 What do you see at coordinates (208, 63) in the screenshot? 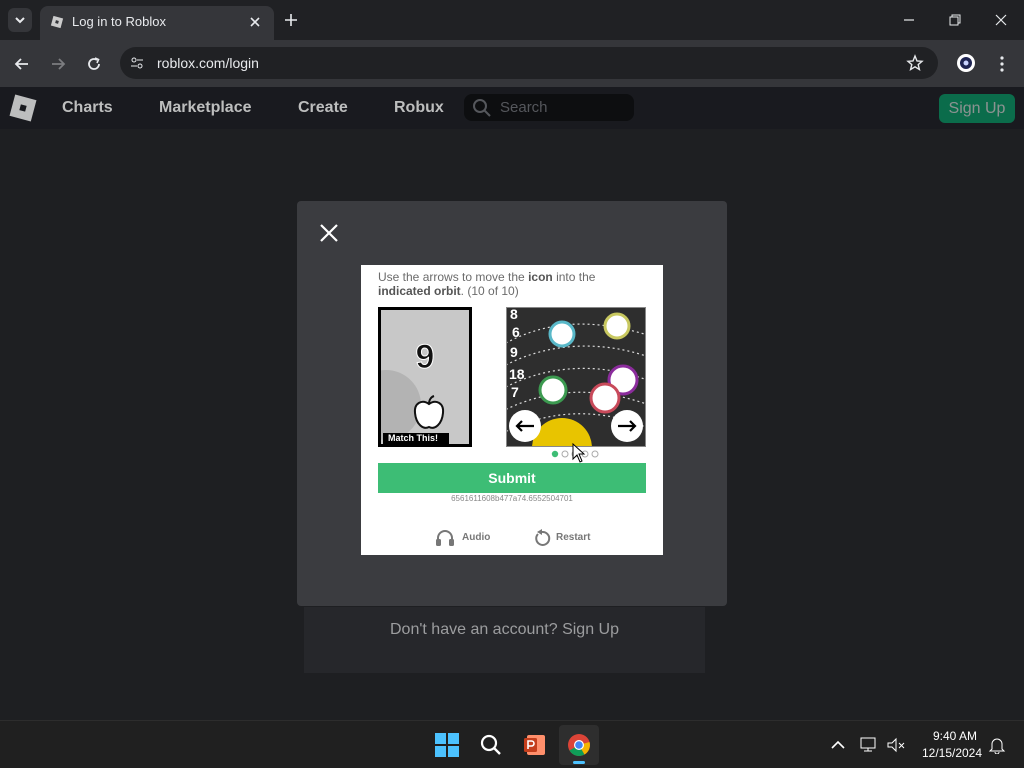
I see `url-text: roblox.com/login` at bounding box center [208, 63].